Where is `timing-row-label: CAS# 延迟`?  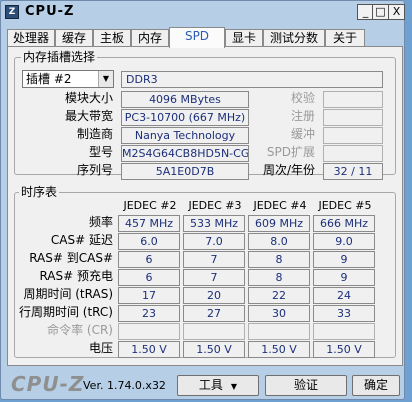
timing-row-label: CAS# 延迟 is located at coordinates (81, 240).